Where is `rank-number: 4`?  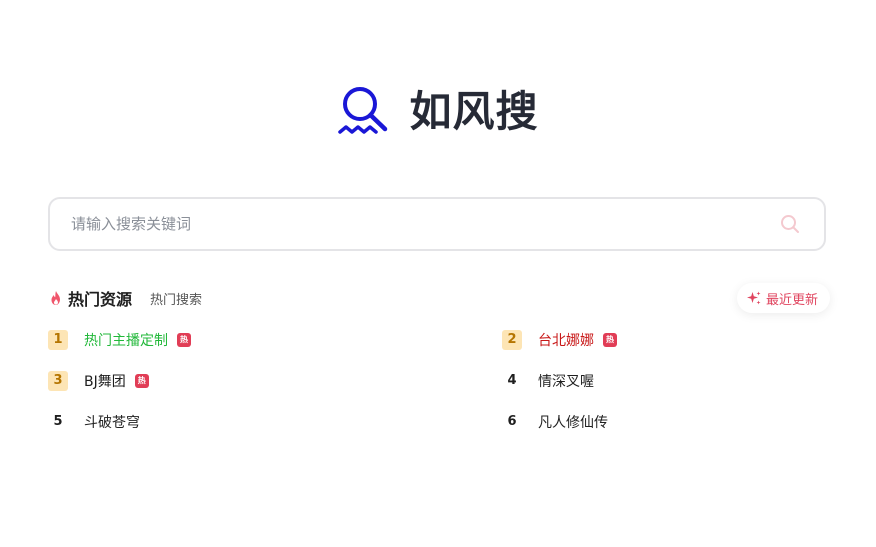 rank-number: 4 is located at coordinates (512, 380).